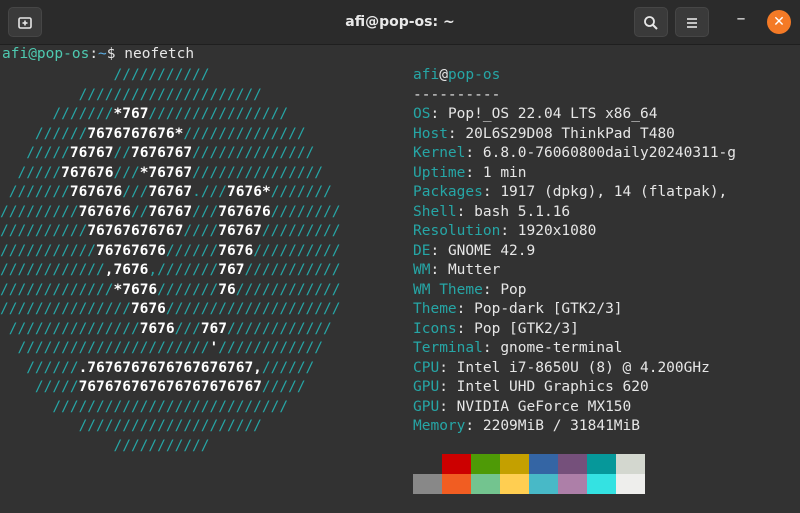  Describe the element at coordinates (157, 328) in the screenshot. I see `ascii-art-segment: 7676` at that location.